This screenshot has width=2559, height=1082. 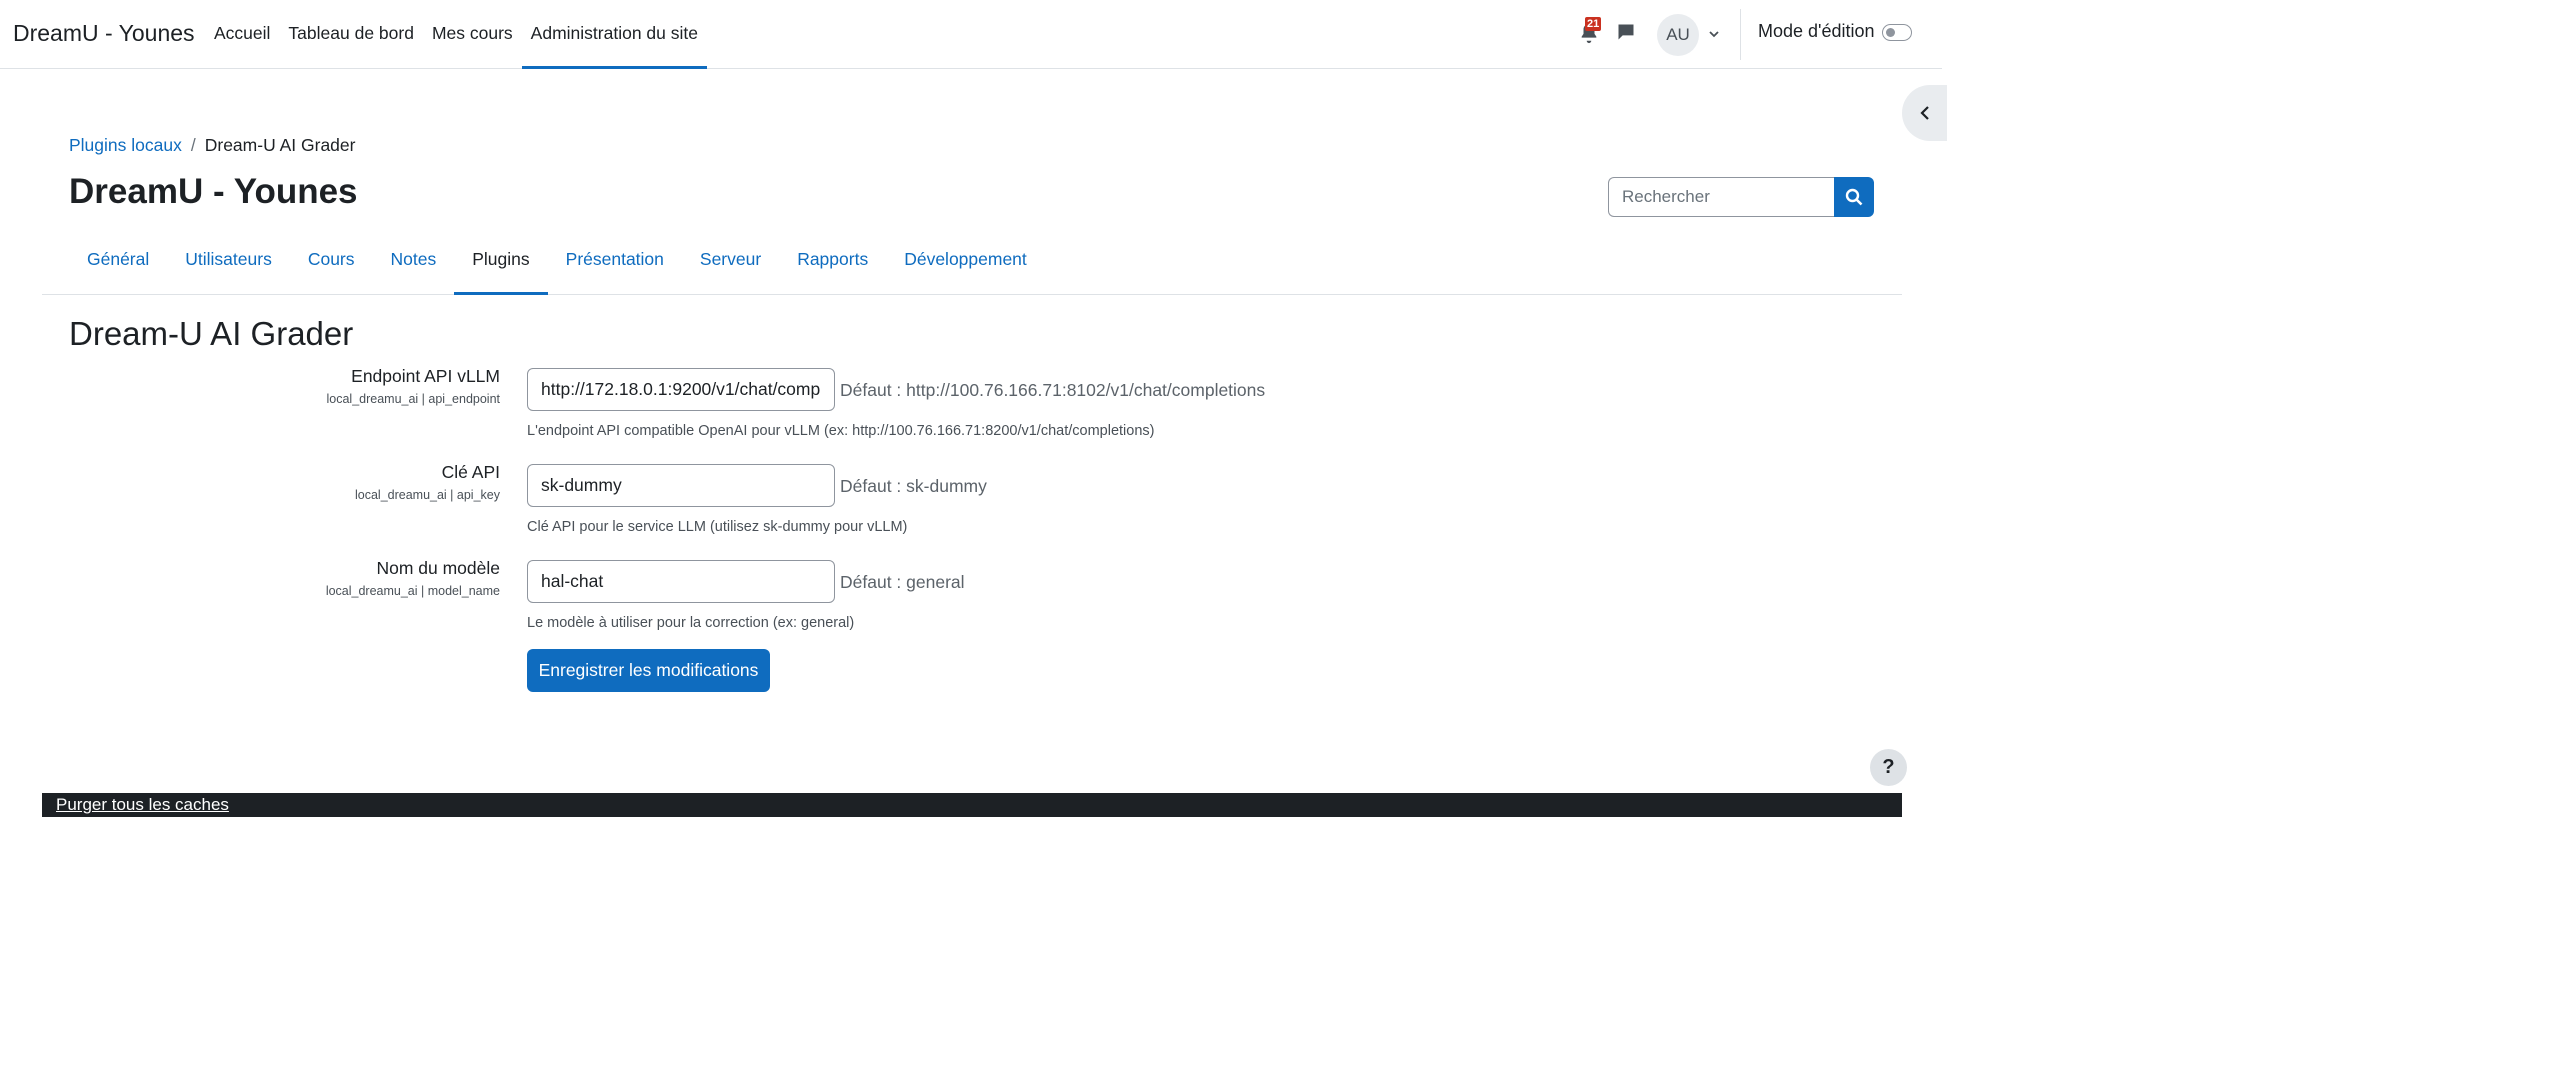 What do you see at coordinates (730, 266) in the screenshot?
I see `tab-serveur: Serveur` at bounding box center [730, 266].